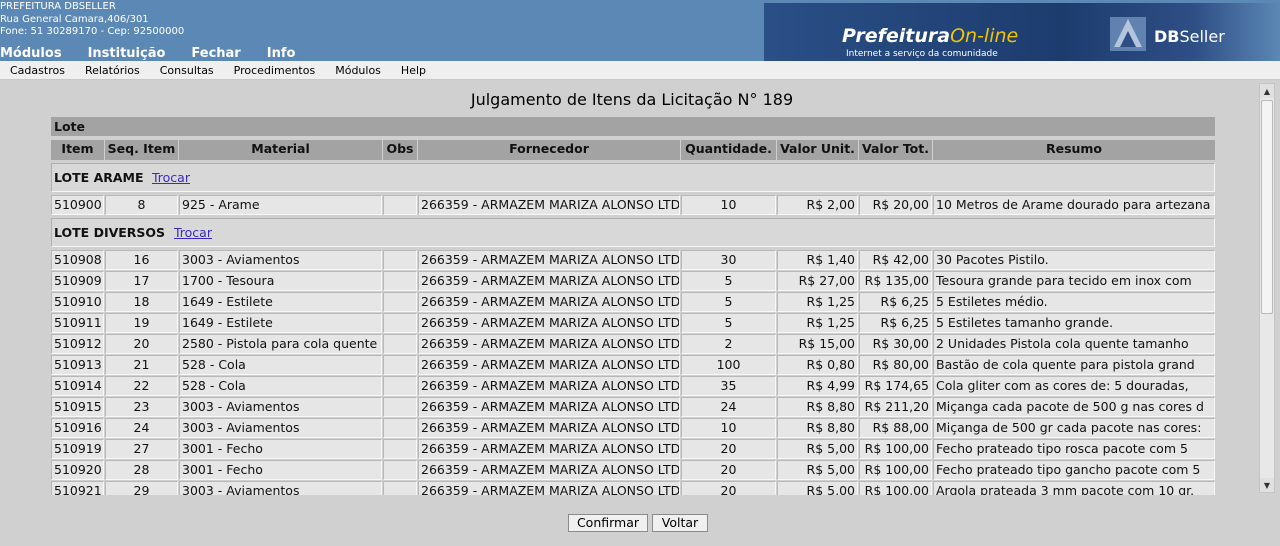 The image size is (1280, 546). I want to click on cell-material: 2580 - Pistola para cola quente, so click(280, 344).